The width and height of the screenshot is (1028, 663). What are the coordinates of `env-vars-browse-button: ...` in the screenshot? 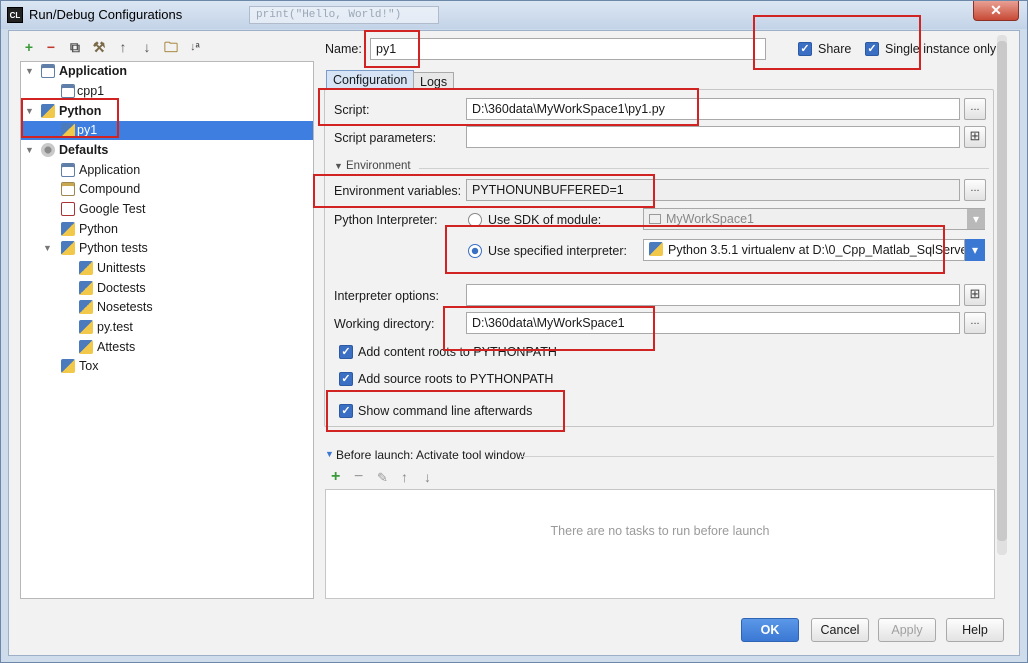 It's located at (975, 190).